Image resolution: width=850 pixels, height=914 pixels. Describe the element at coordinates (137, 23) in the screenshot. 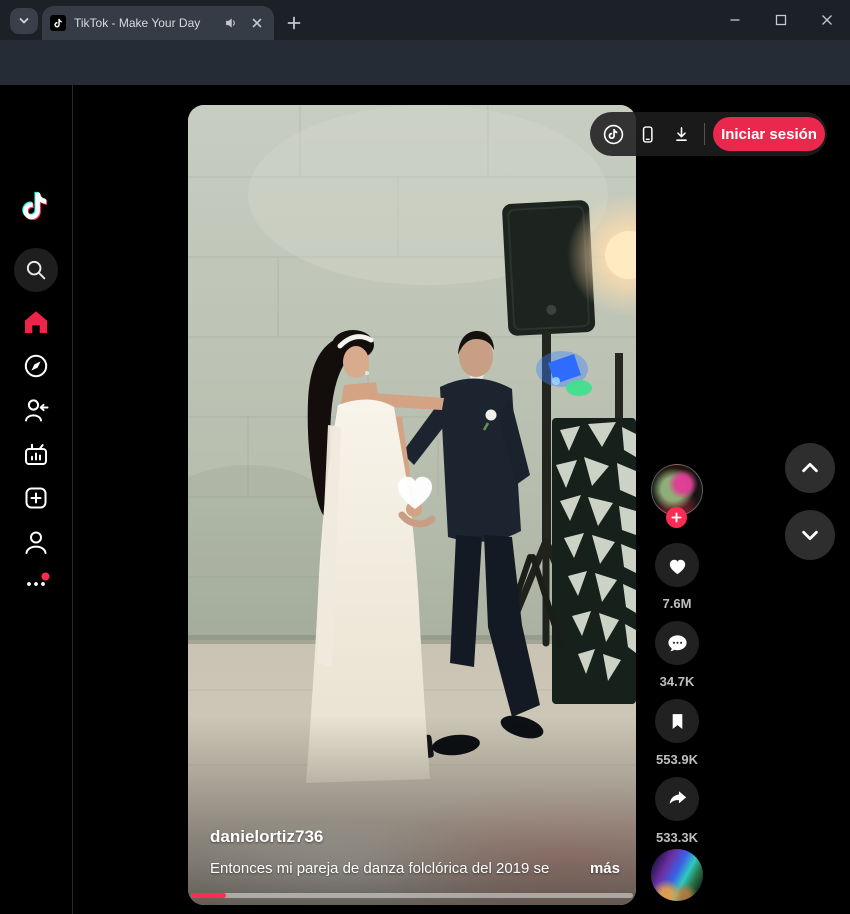

I see `tab-title: TikTok - Make Your Day` at that location.